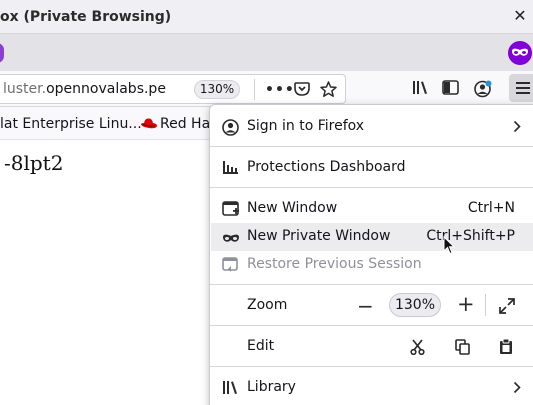 Image resolution: width=533 pixels, height=405 pixels. Describe the element at coordinates (507, 308) in the screenshot. I see `fullscreen-icon` at that location.